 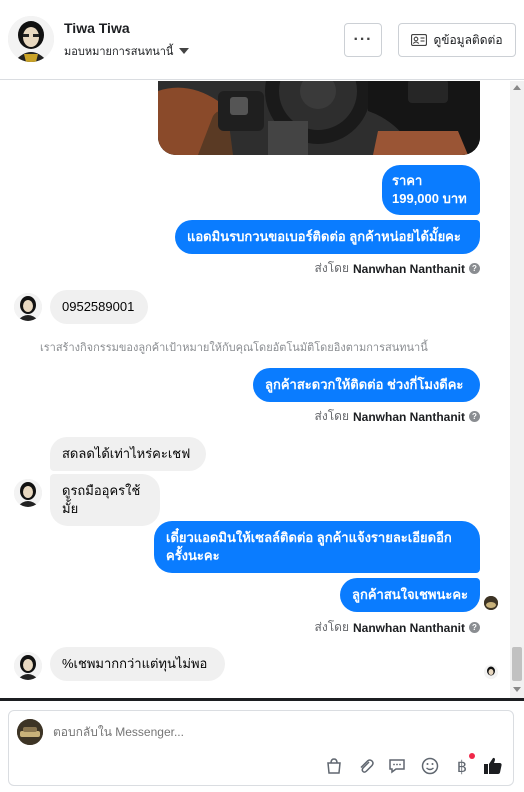 I want to click on chat-bubble-icon, so click(x=397, y=766).